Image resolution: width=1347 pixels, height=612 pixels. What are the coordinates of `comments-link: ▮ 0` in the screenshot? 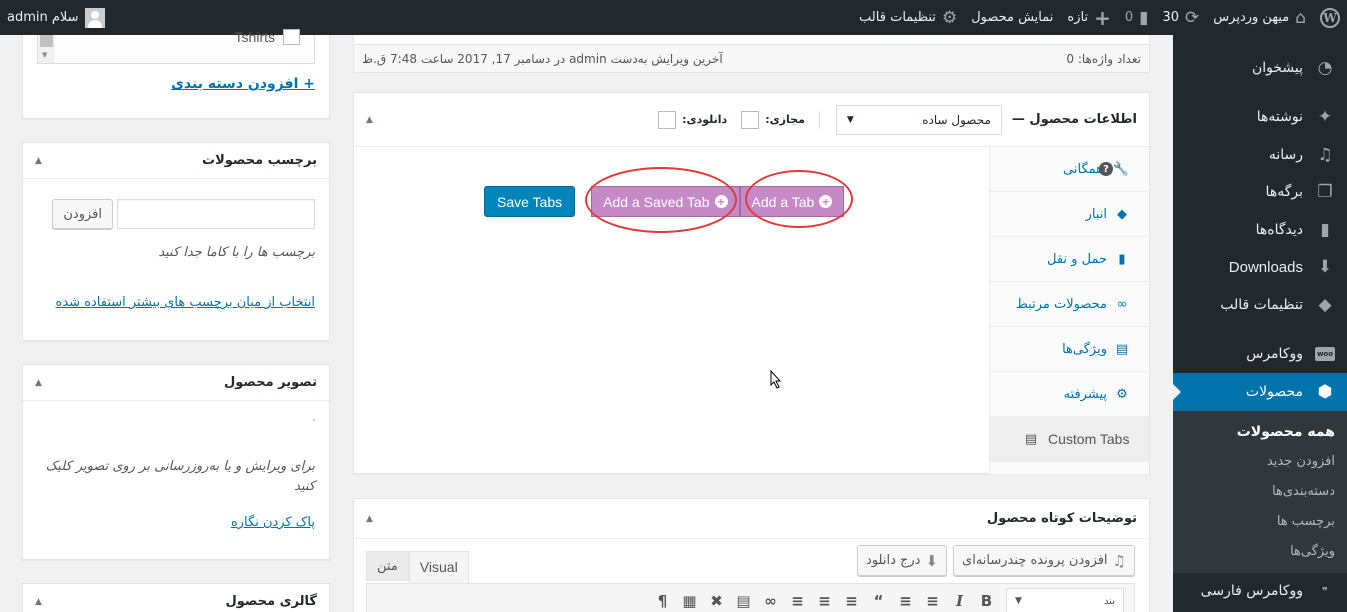 It's located at (1137, 17).